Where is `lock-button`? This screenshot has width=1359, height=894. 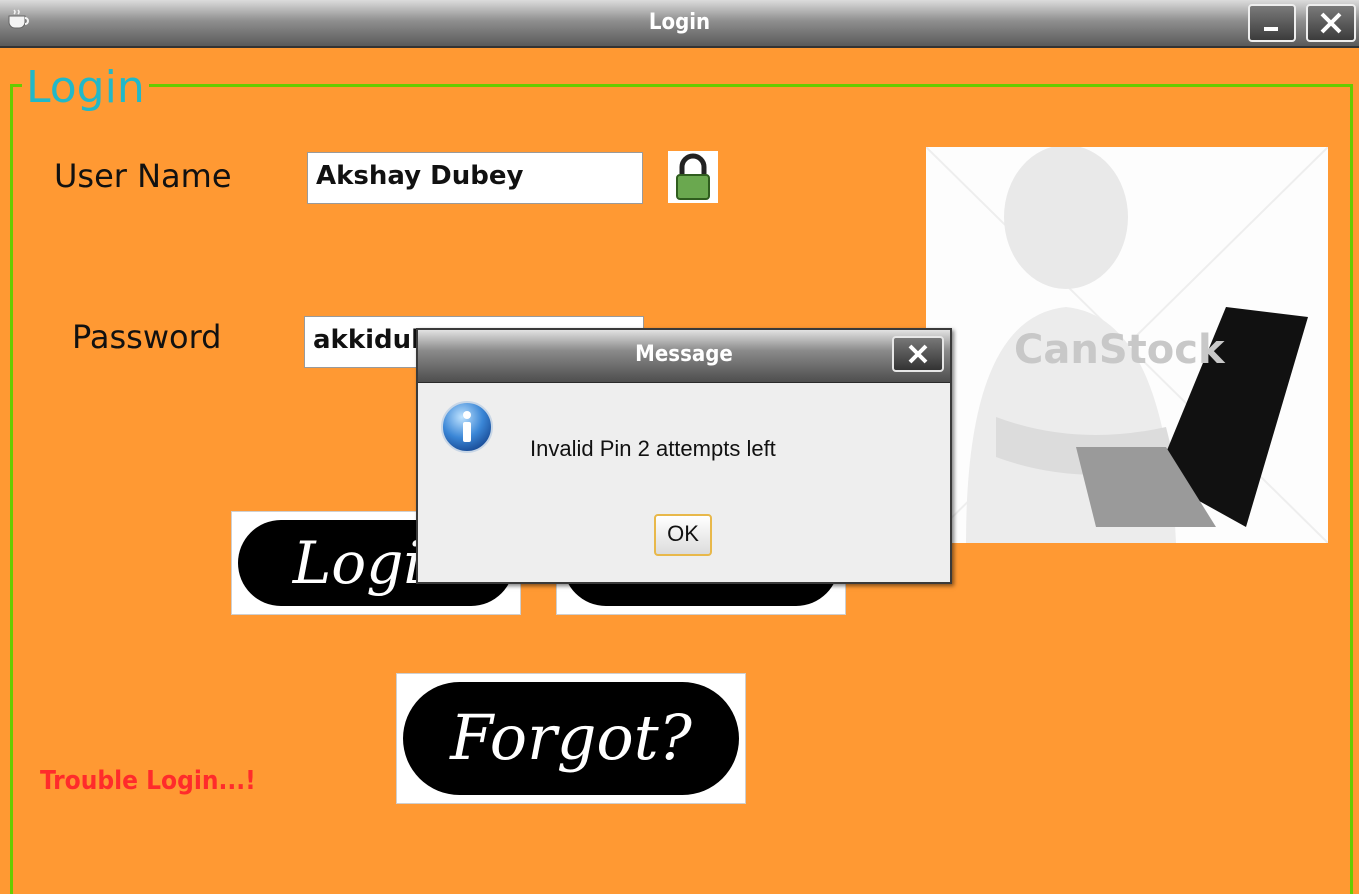
lock-button is located at coordinates (693, 177).